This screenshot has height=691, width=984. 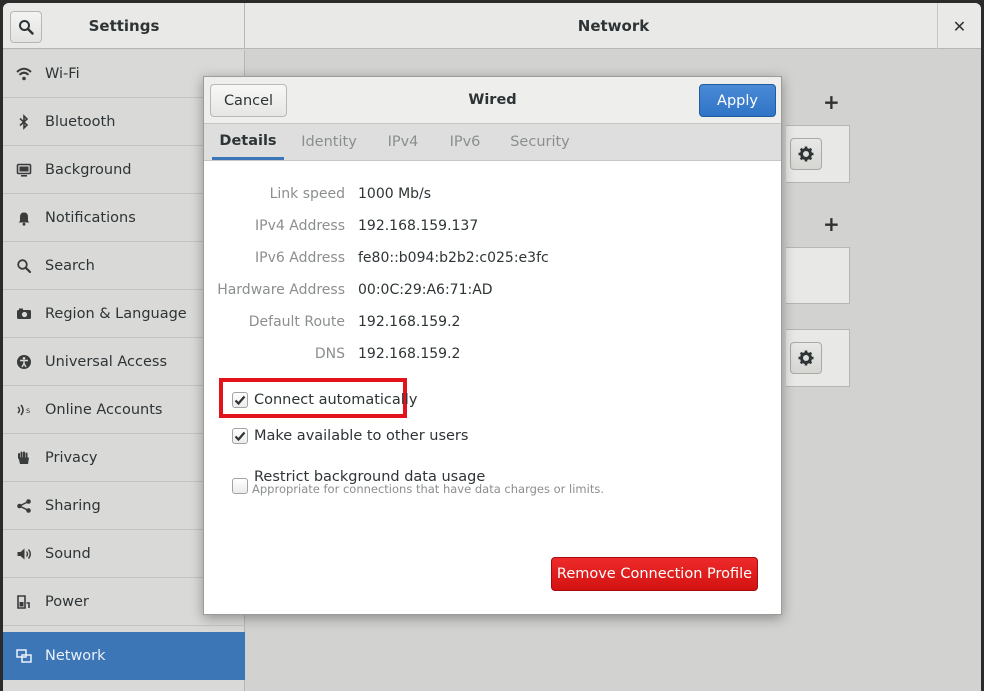 What do you see at coordinates (24, 218) in the screenshot?
I see `bell-icon` at bounding box center [24, 218].